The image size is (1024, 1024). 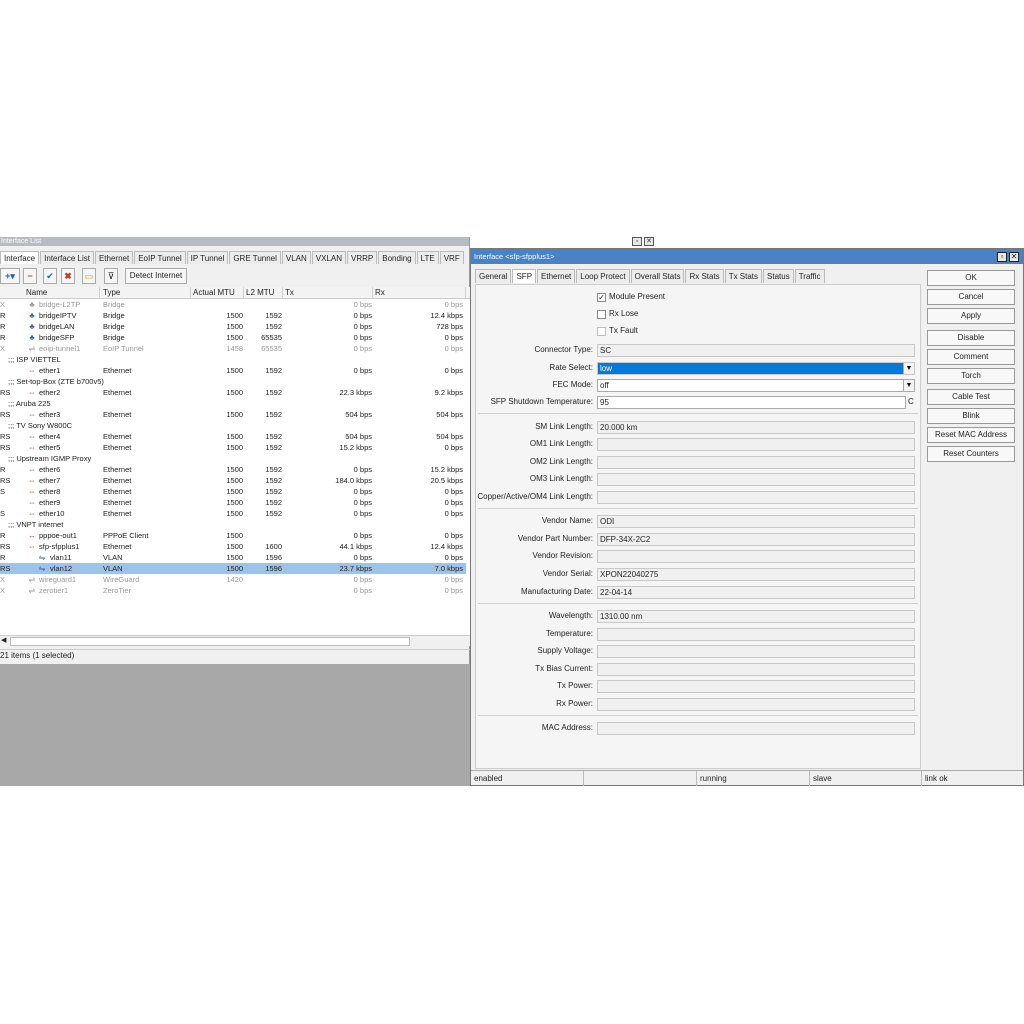 What do you see at coordinates (3, 491) in the screenshot?
I see `row-flag: S` at bounding box center [3, 491].